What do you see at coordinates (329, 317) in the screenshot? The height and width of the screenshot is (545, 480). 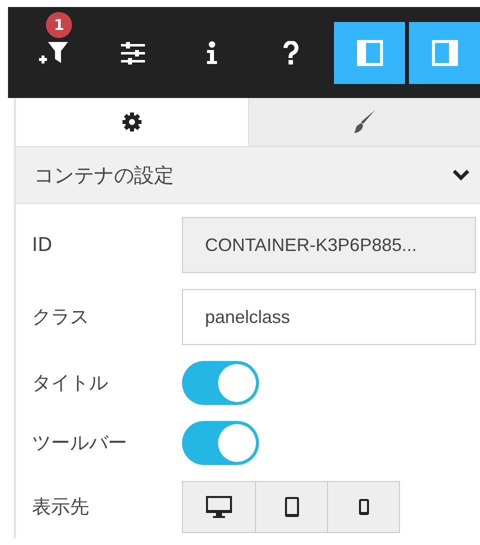 I see `text-field: panelclass` at bounding box center [329, 317].